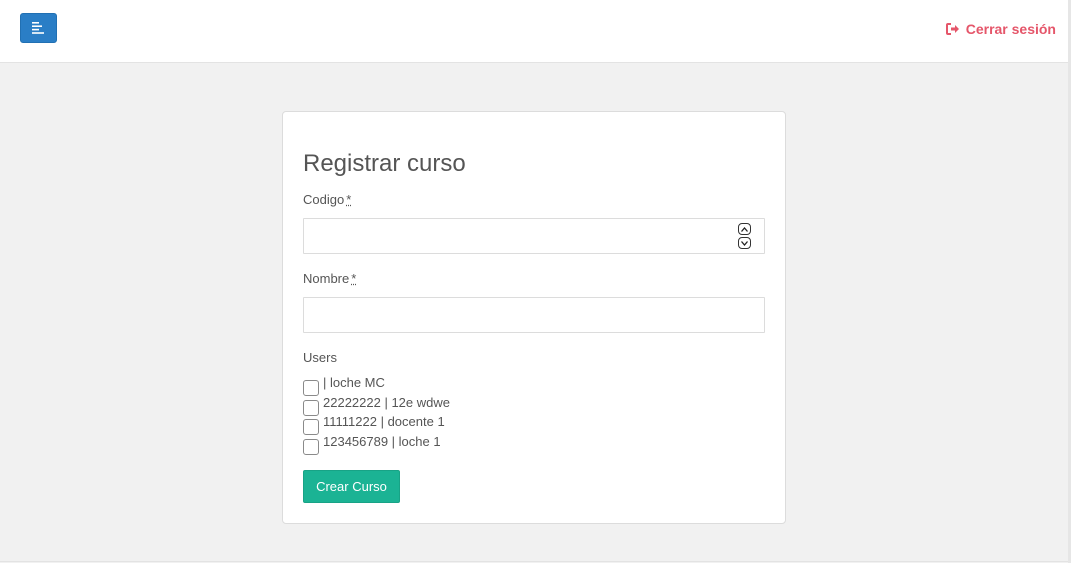 This screenshot has height=563, width=1071. I want to click on logout-label: Cerrar sesión, so click(1010, 29).